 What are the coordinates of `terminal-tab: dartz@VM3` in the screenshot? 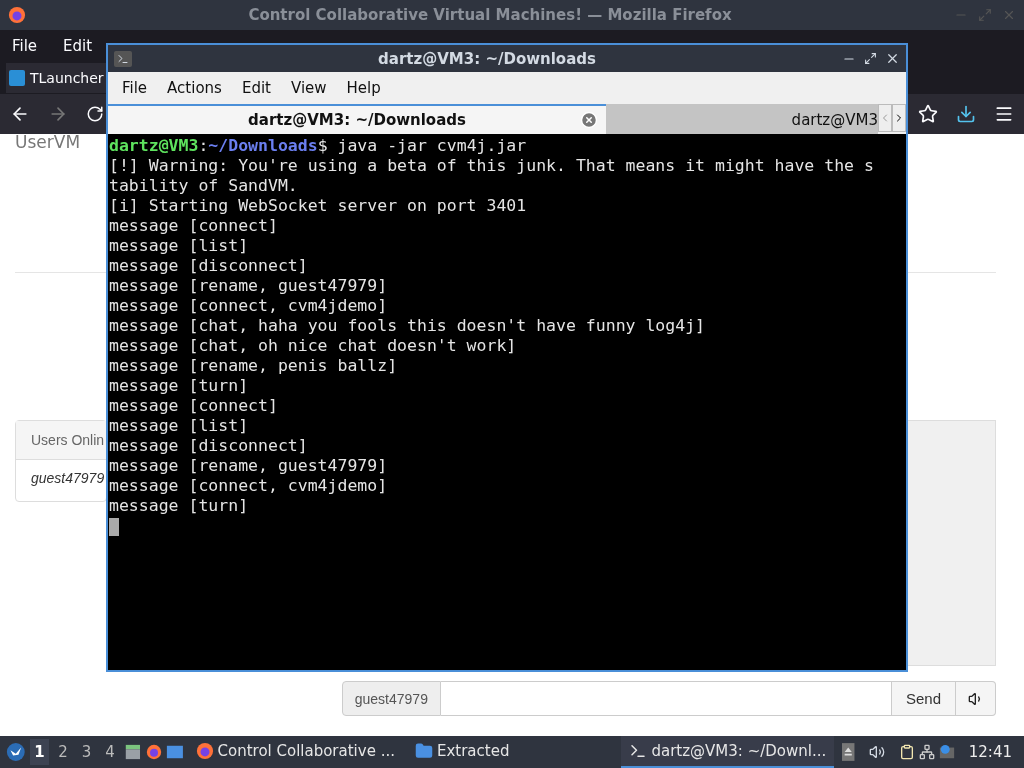 It's located at (742, 119).